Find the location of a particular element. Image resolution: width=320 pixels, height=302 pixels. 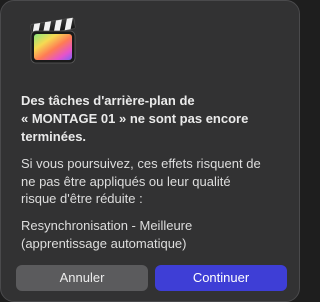

final-cut-pro-icon is located at coordinates (53, 40).